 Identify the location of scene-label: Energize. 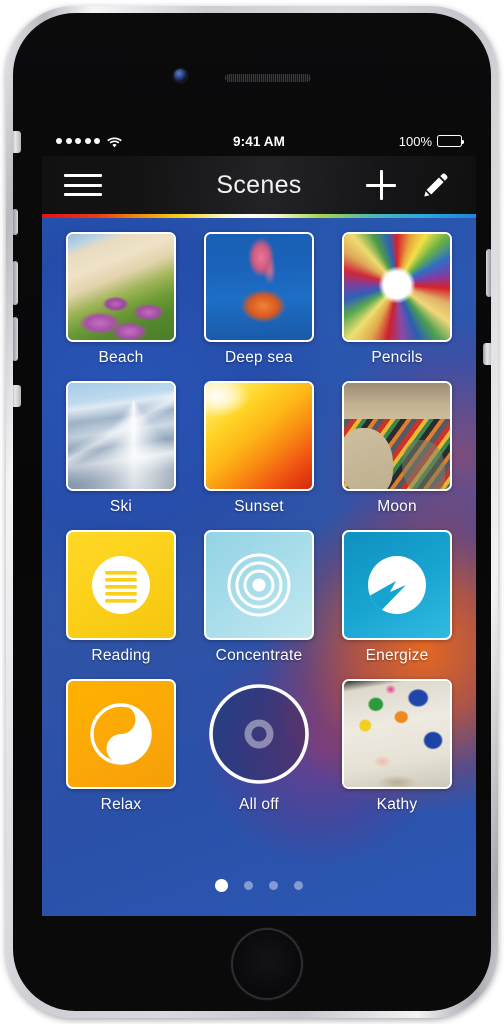
(397, 655).